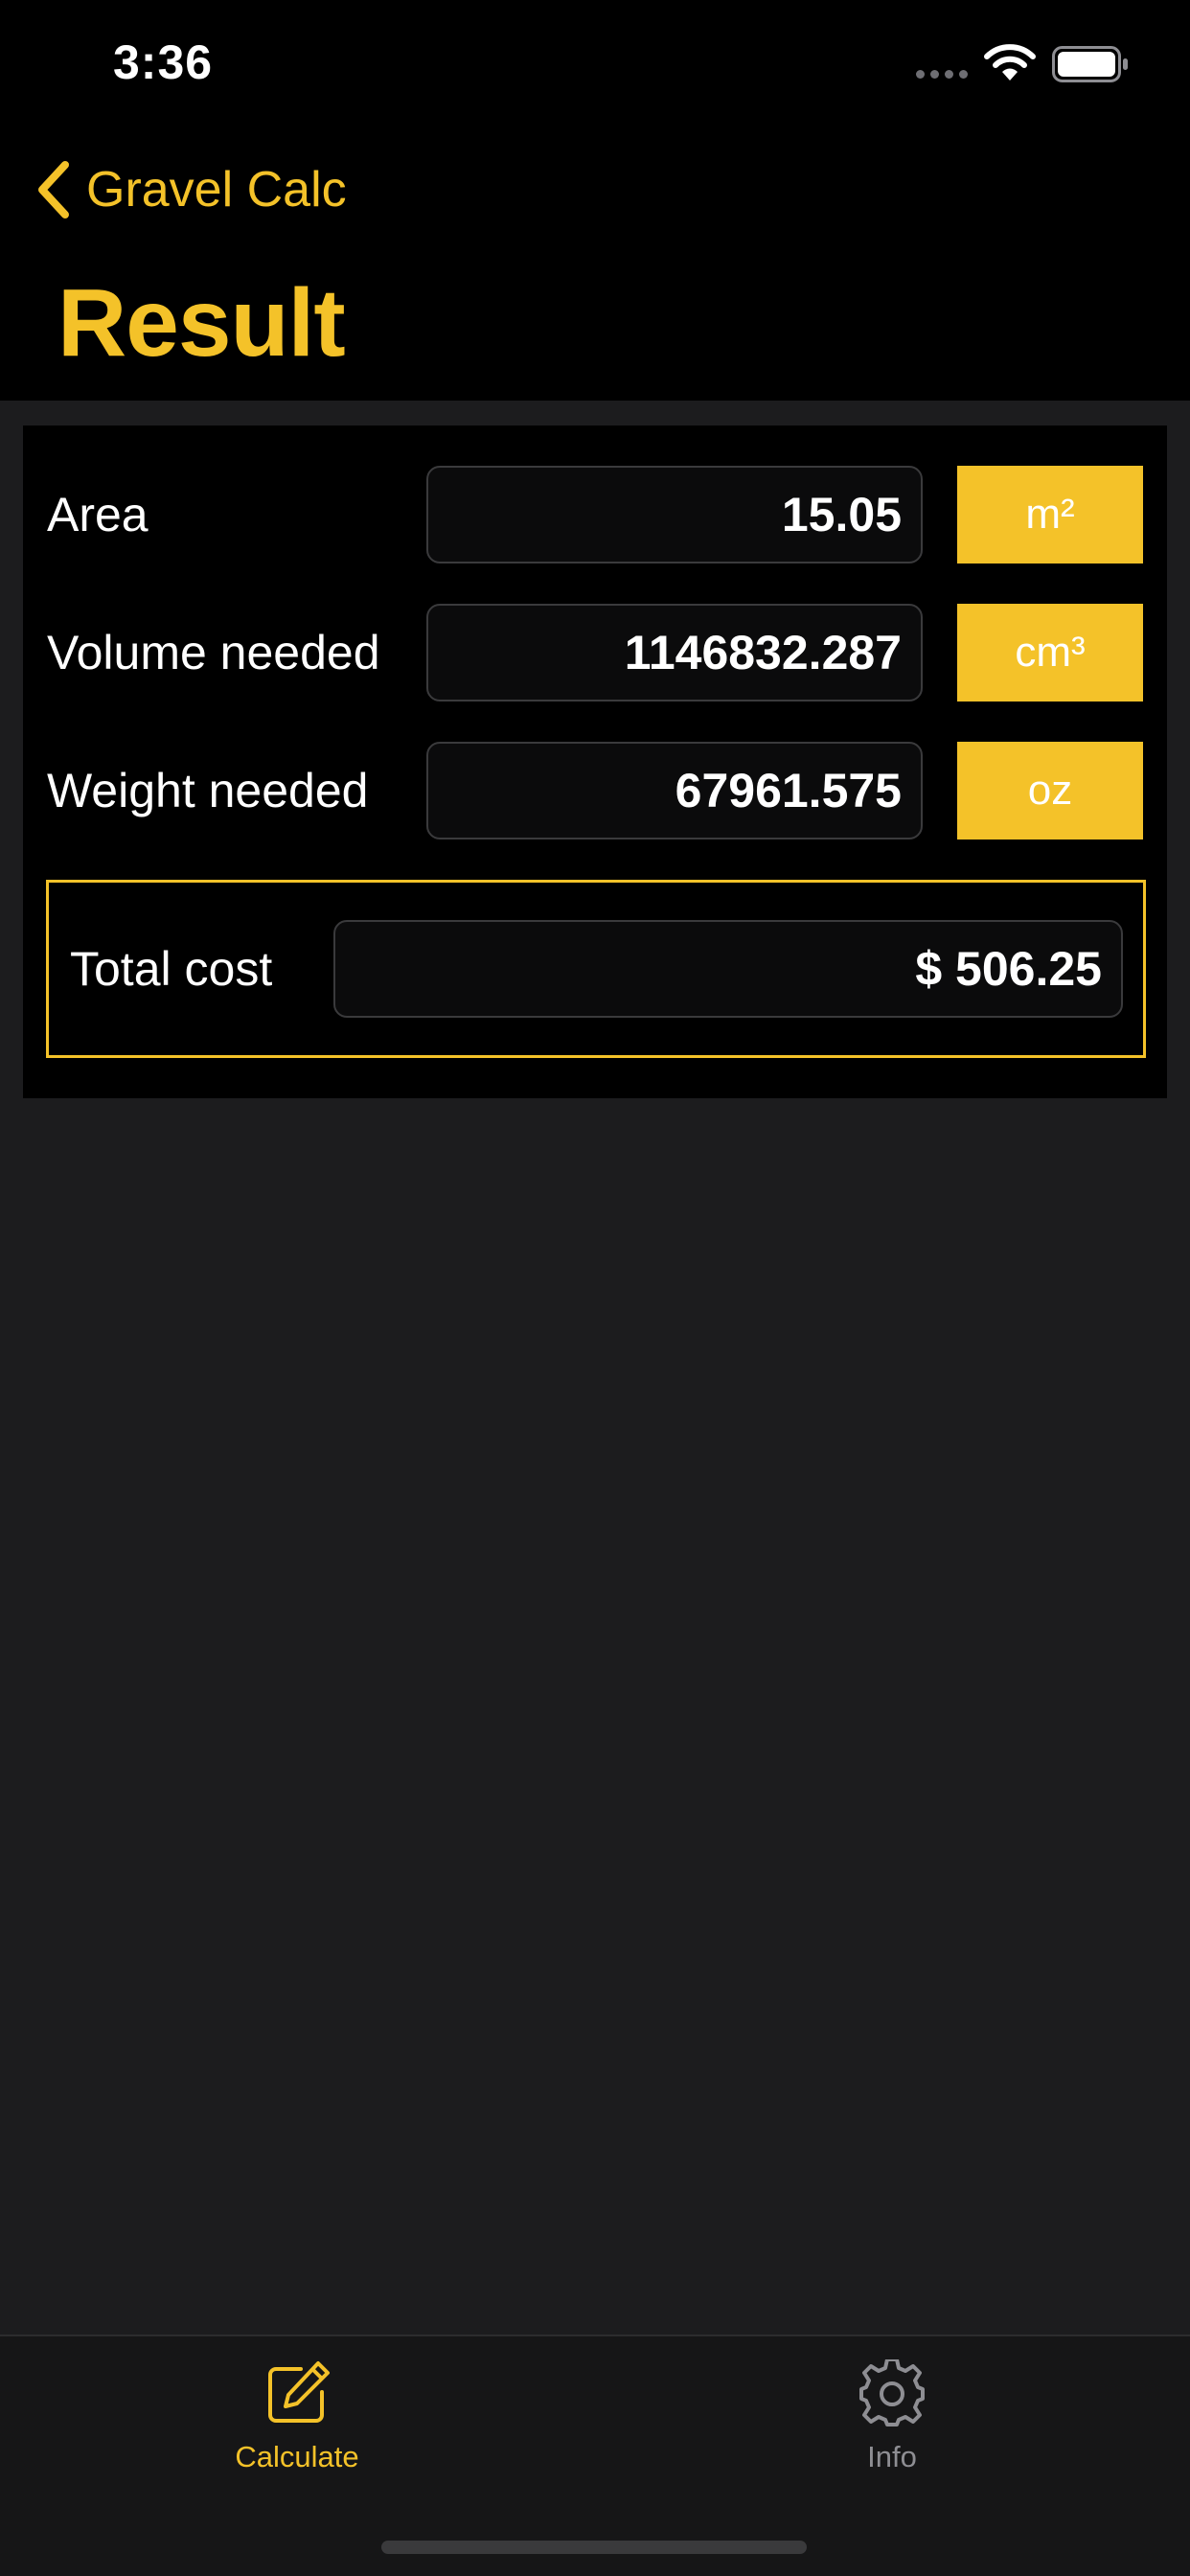 The width and height of the screenshot is (1190, 2576). I want to click on home-indicator, so click(594, 2547).